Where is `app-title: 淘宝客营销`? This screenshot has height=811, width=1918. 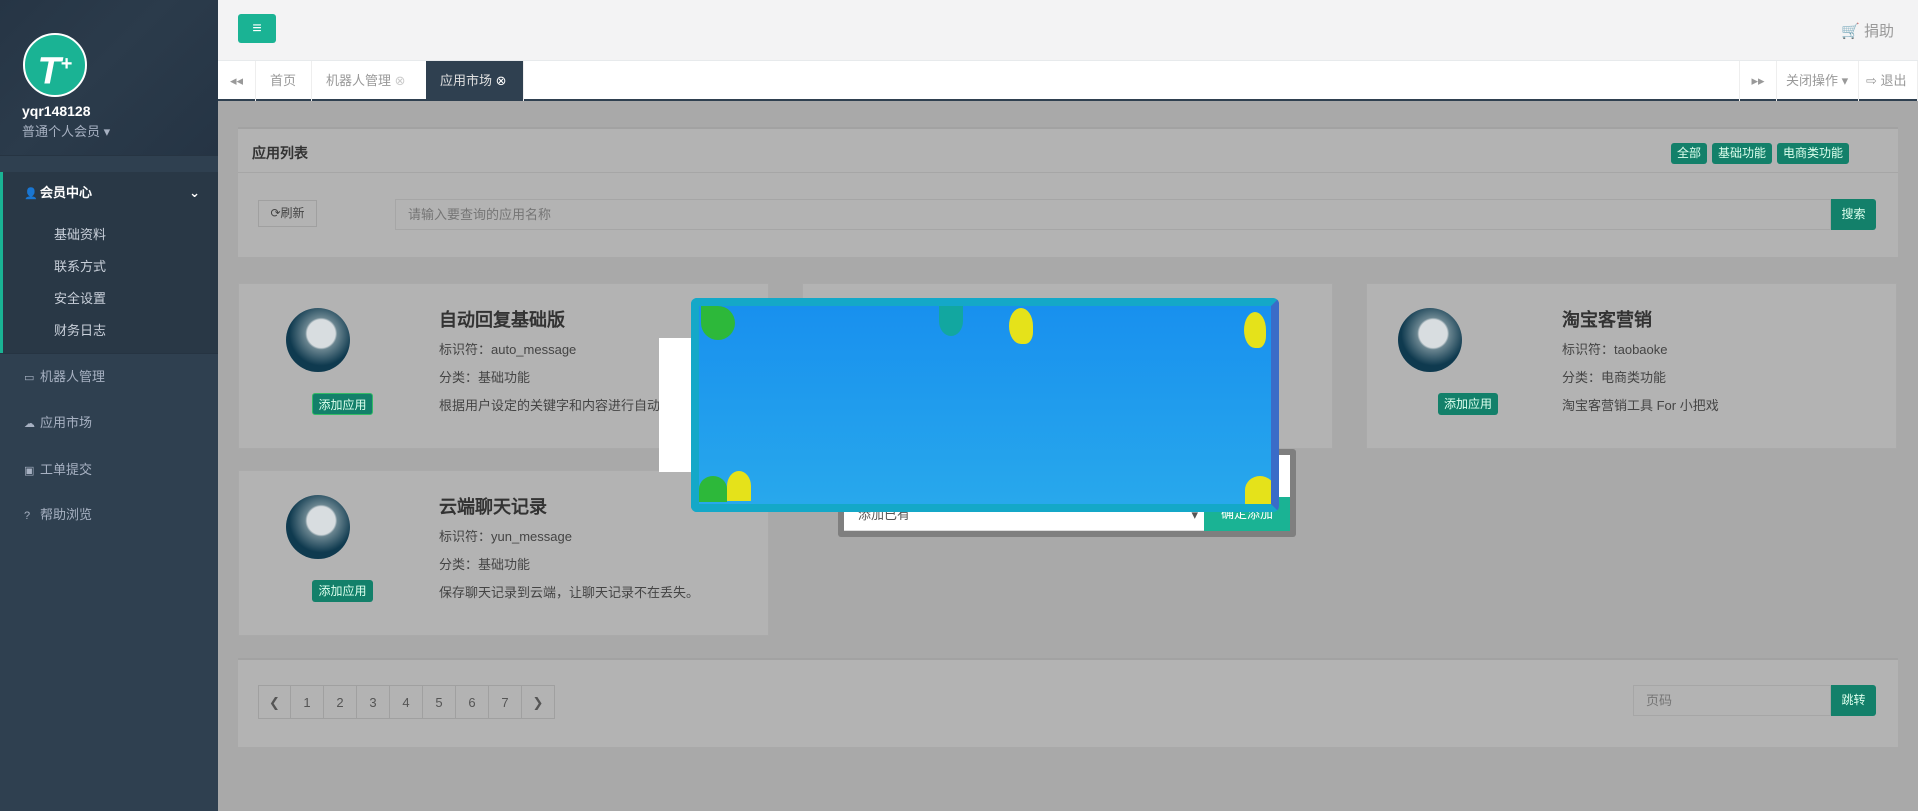
app-title: 淘宝客营销 is located at coordinates (1607, 320).